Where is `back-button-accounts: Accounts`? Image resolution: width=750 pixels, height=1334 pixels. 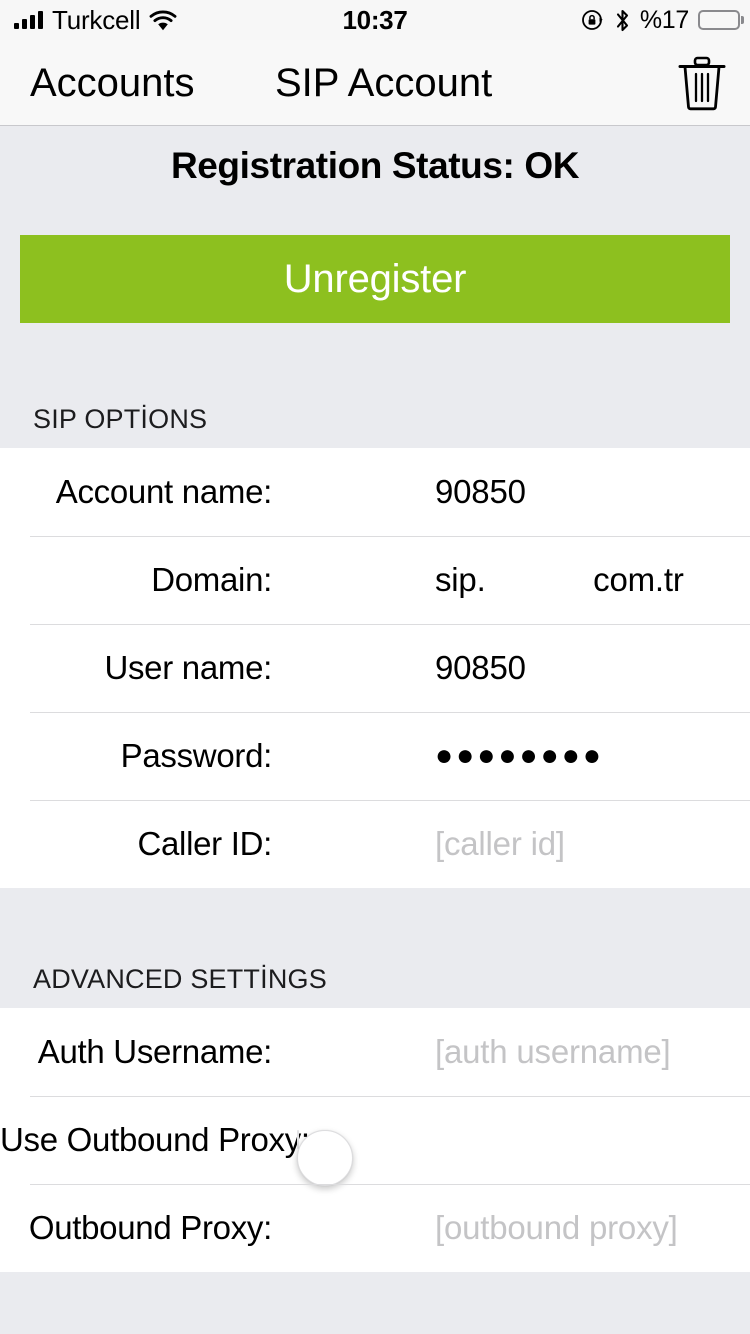 back-button-accounts: Accounts is located at coordinates (112, 83).